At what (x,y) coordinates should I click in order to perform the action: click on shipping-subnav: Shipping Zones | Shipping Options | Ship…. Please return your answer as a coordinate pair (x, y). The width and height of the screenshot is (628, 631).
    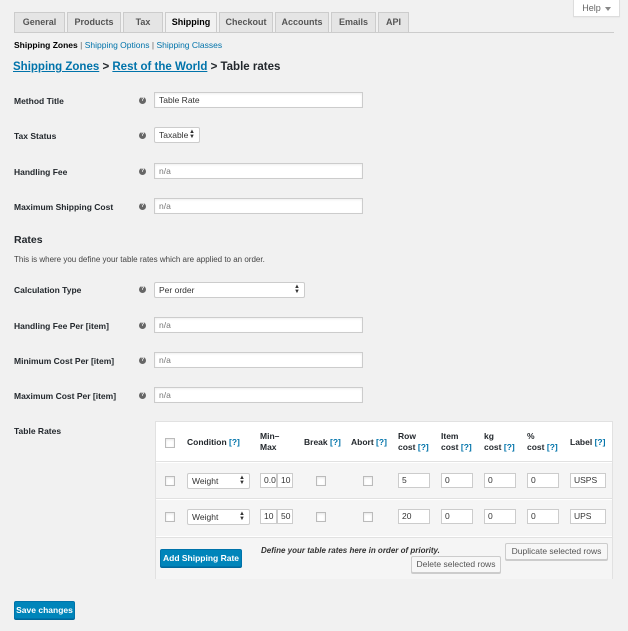
    Looking at the image, I should click on (118, 45).